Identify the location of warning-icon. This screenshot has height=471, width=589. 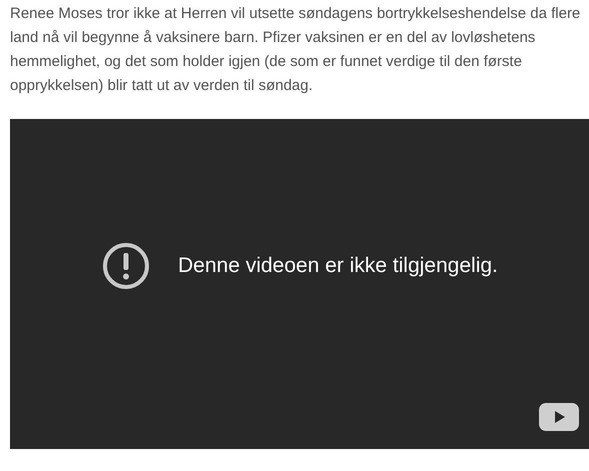
(126, 266).